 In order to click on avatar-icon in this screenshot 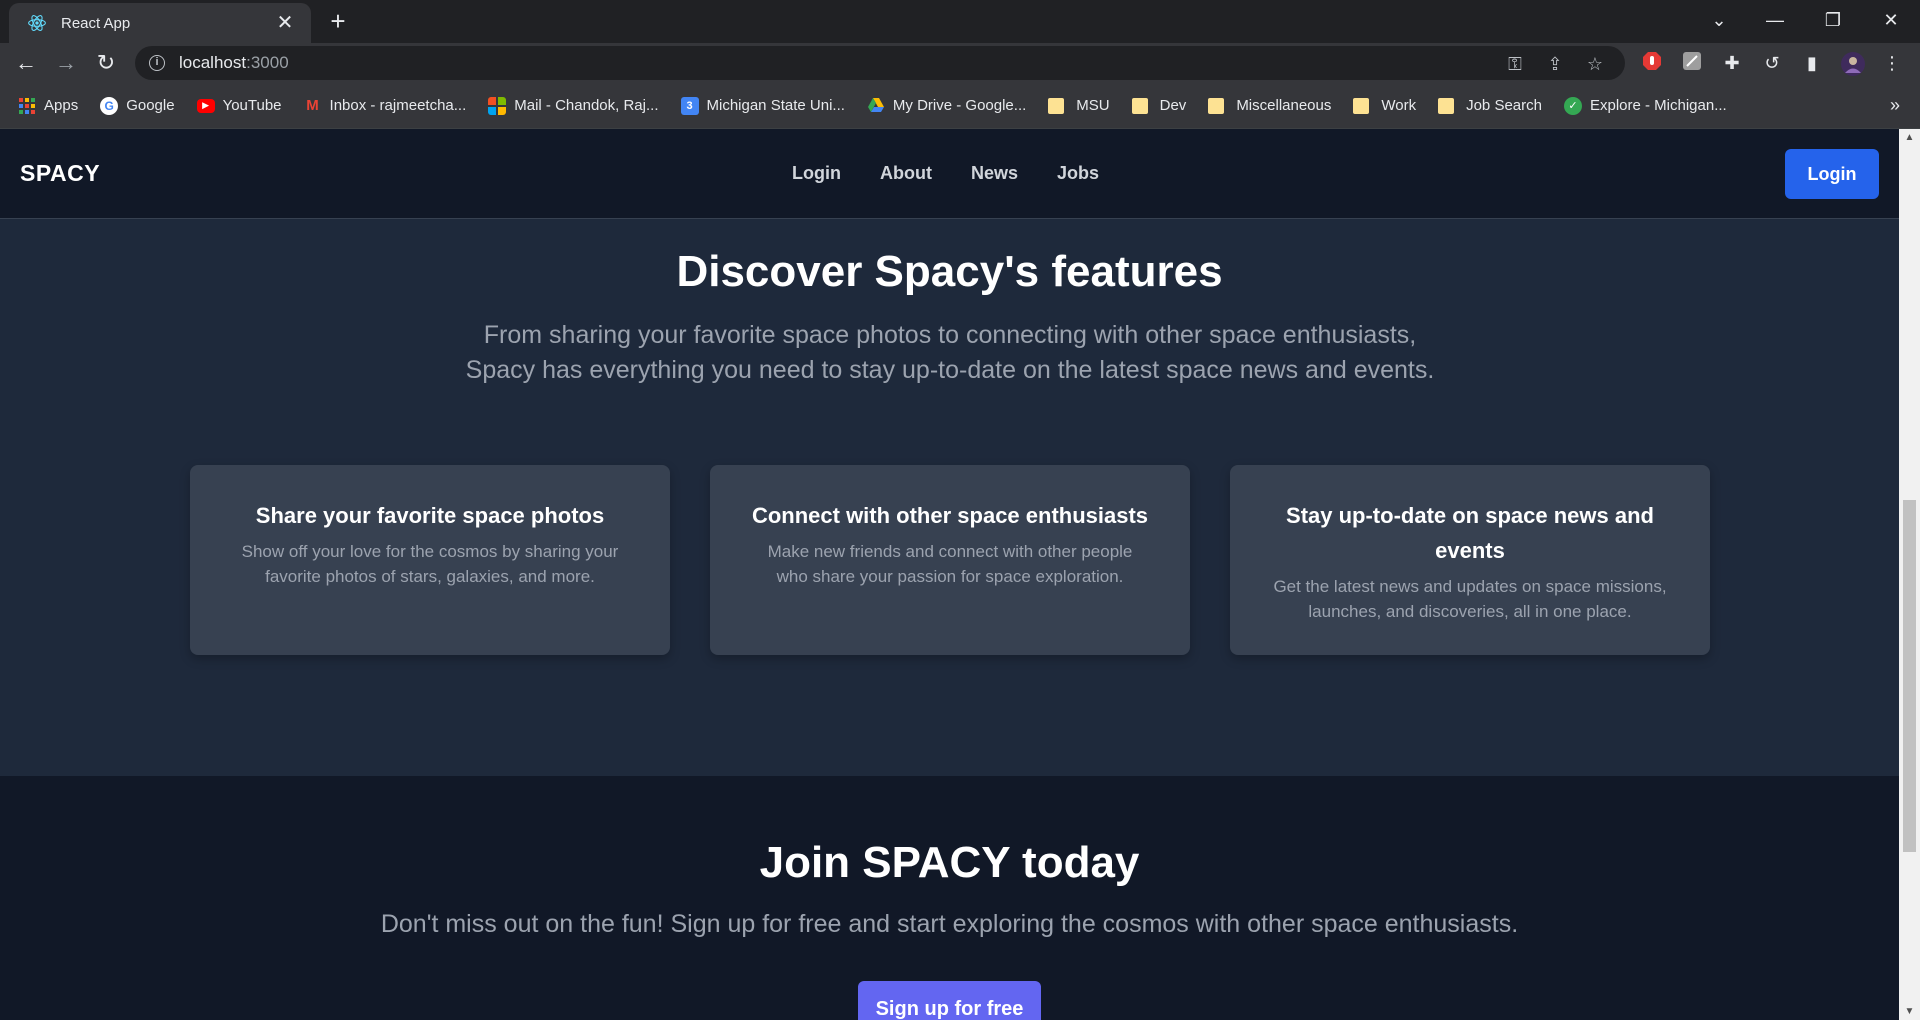, I will do `click(1853, 64)`.